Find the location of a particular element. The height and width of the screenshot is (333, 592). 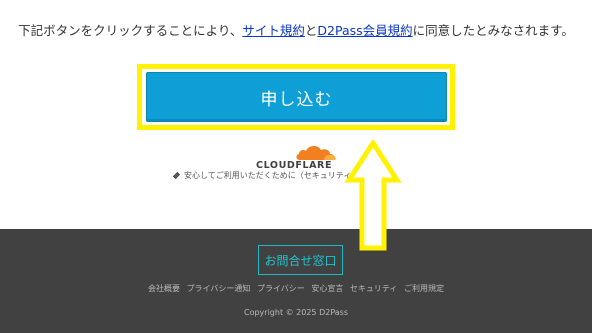

consent-and: と is located at coordinates (311, 30).